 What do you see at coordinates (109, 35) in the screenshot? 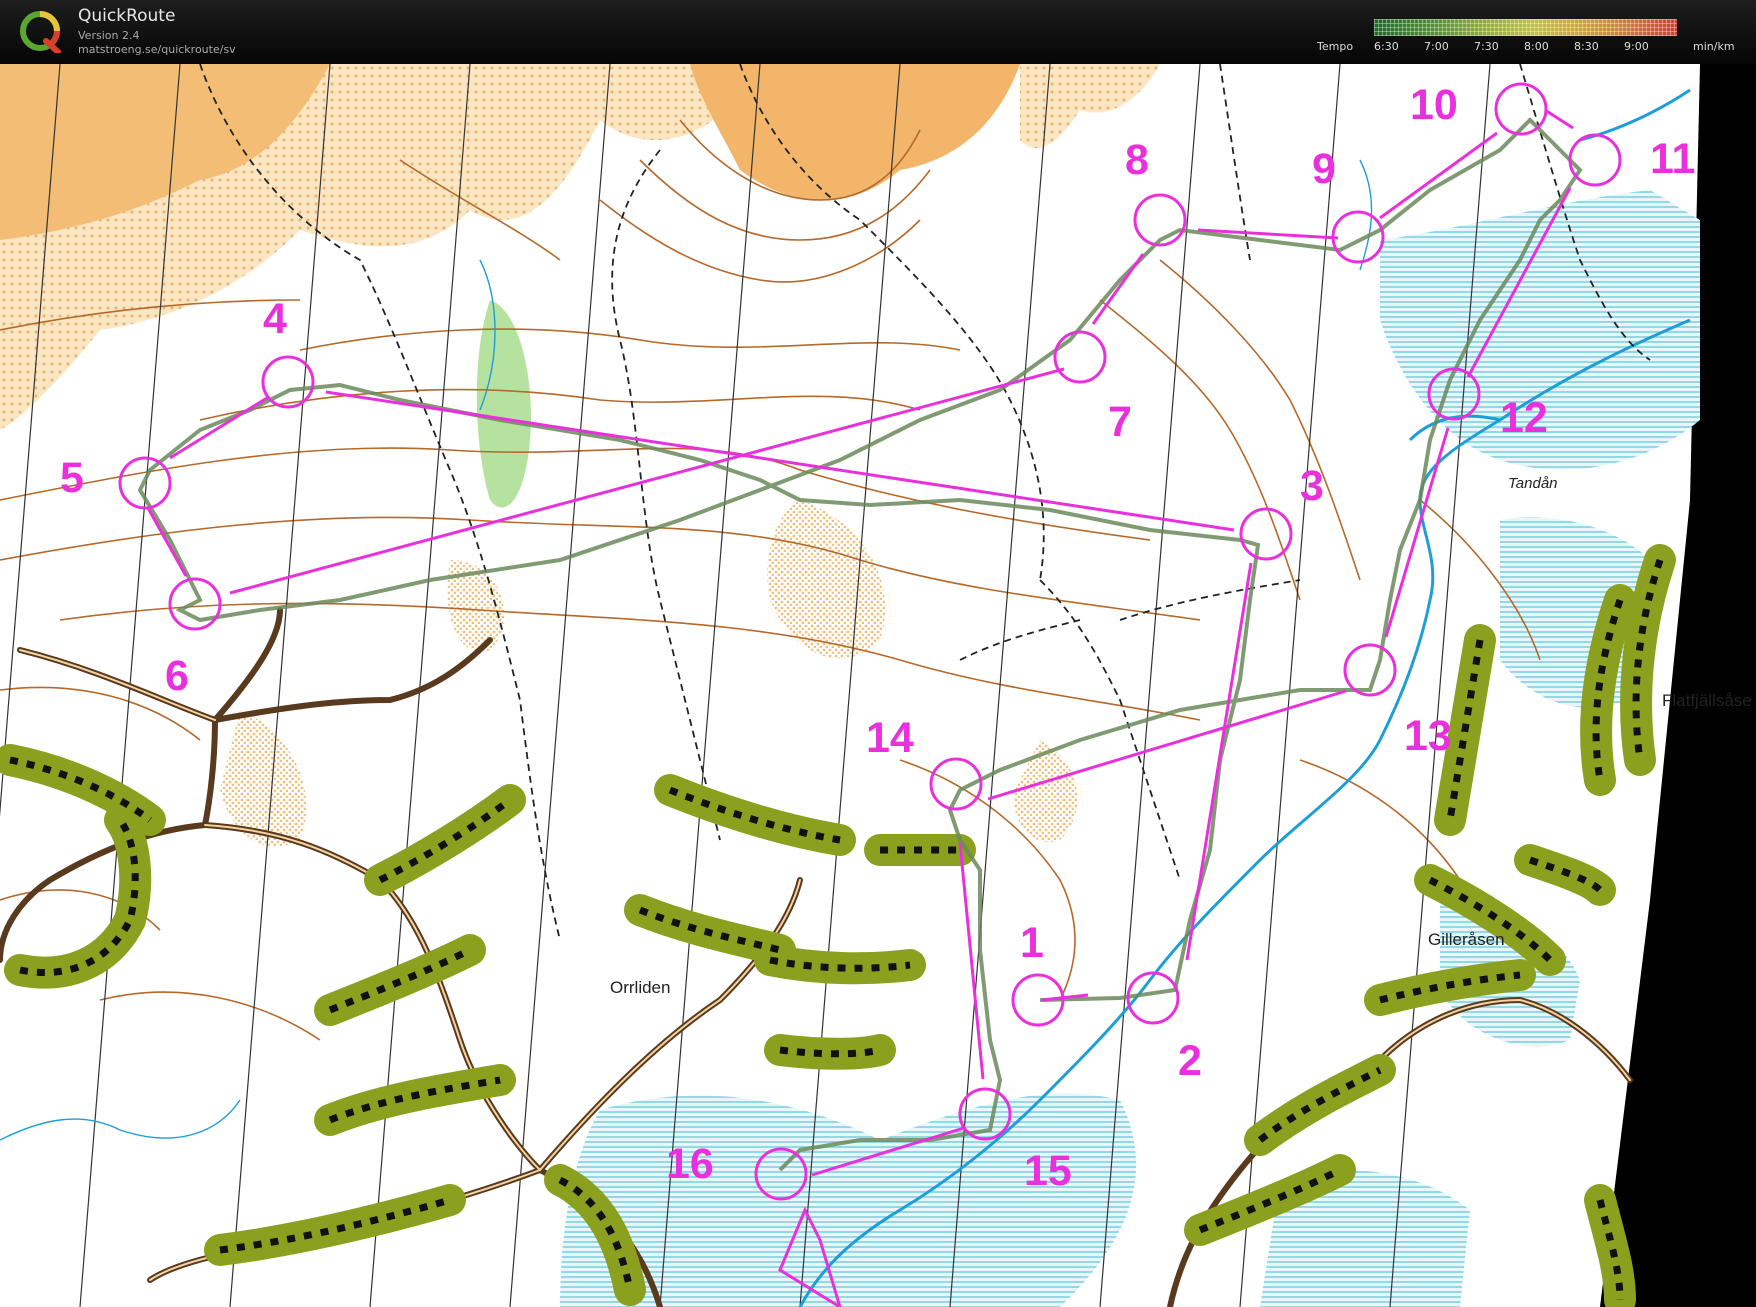
I see `app-version: Version 2.4` at bounding box center [109, 35].